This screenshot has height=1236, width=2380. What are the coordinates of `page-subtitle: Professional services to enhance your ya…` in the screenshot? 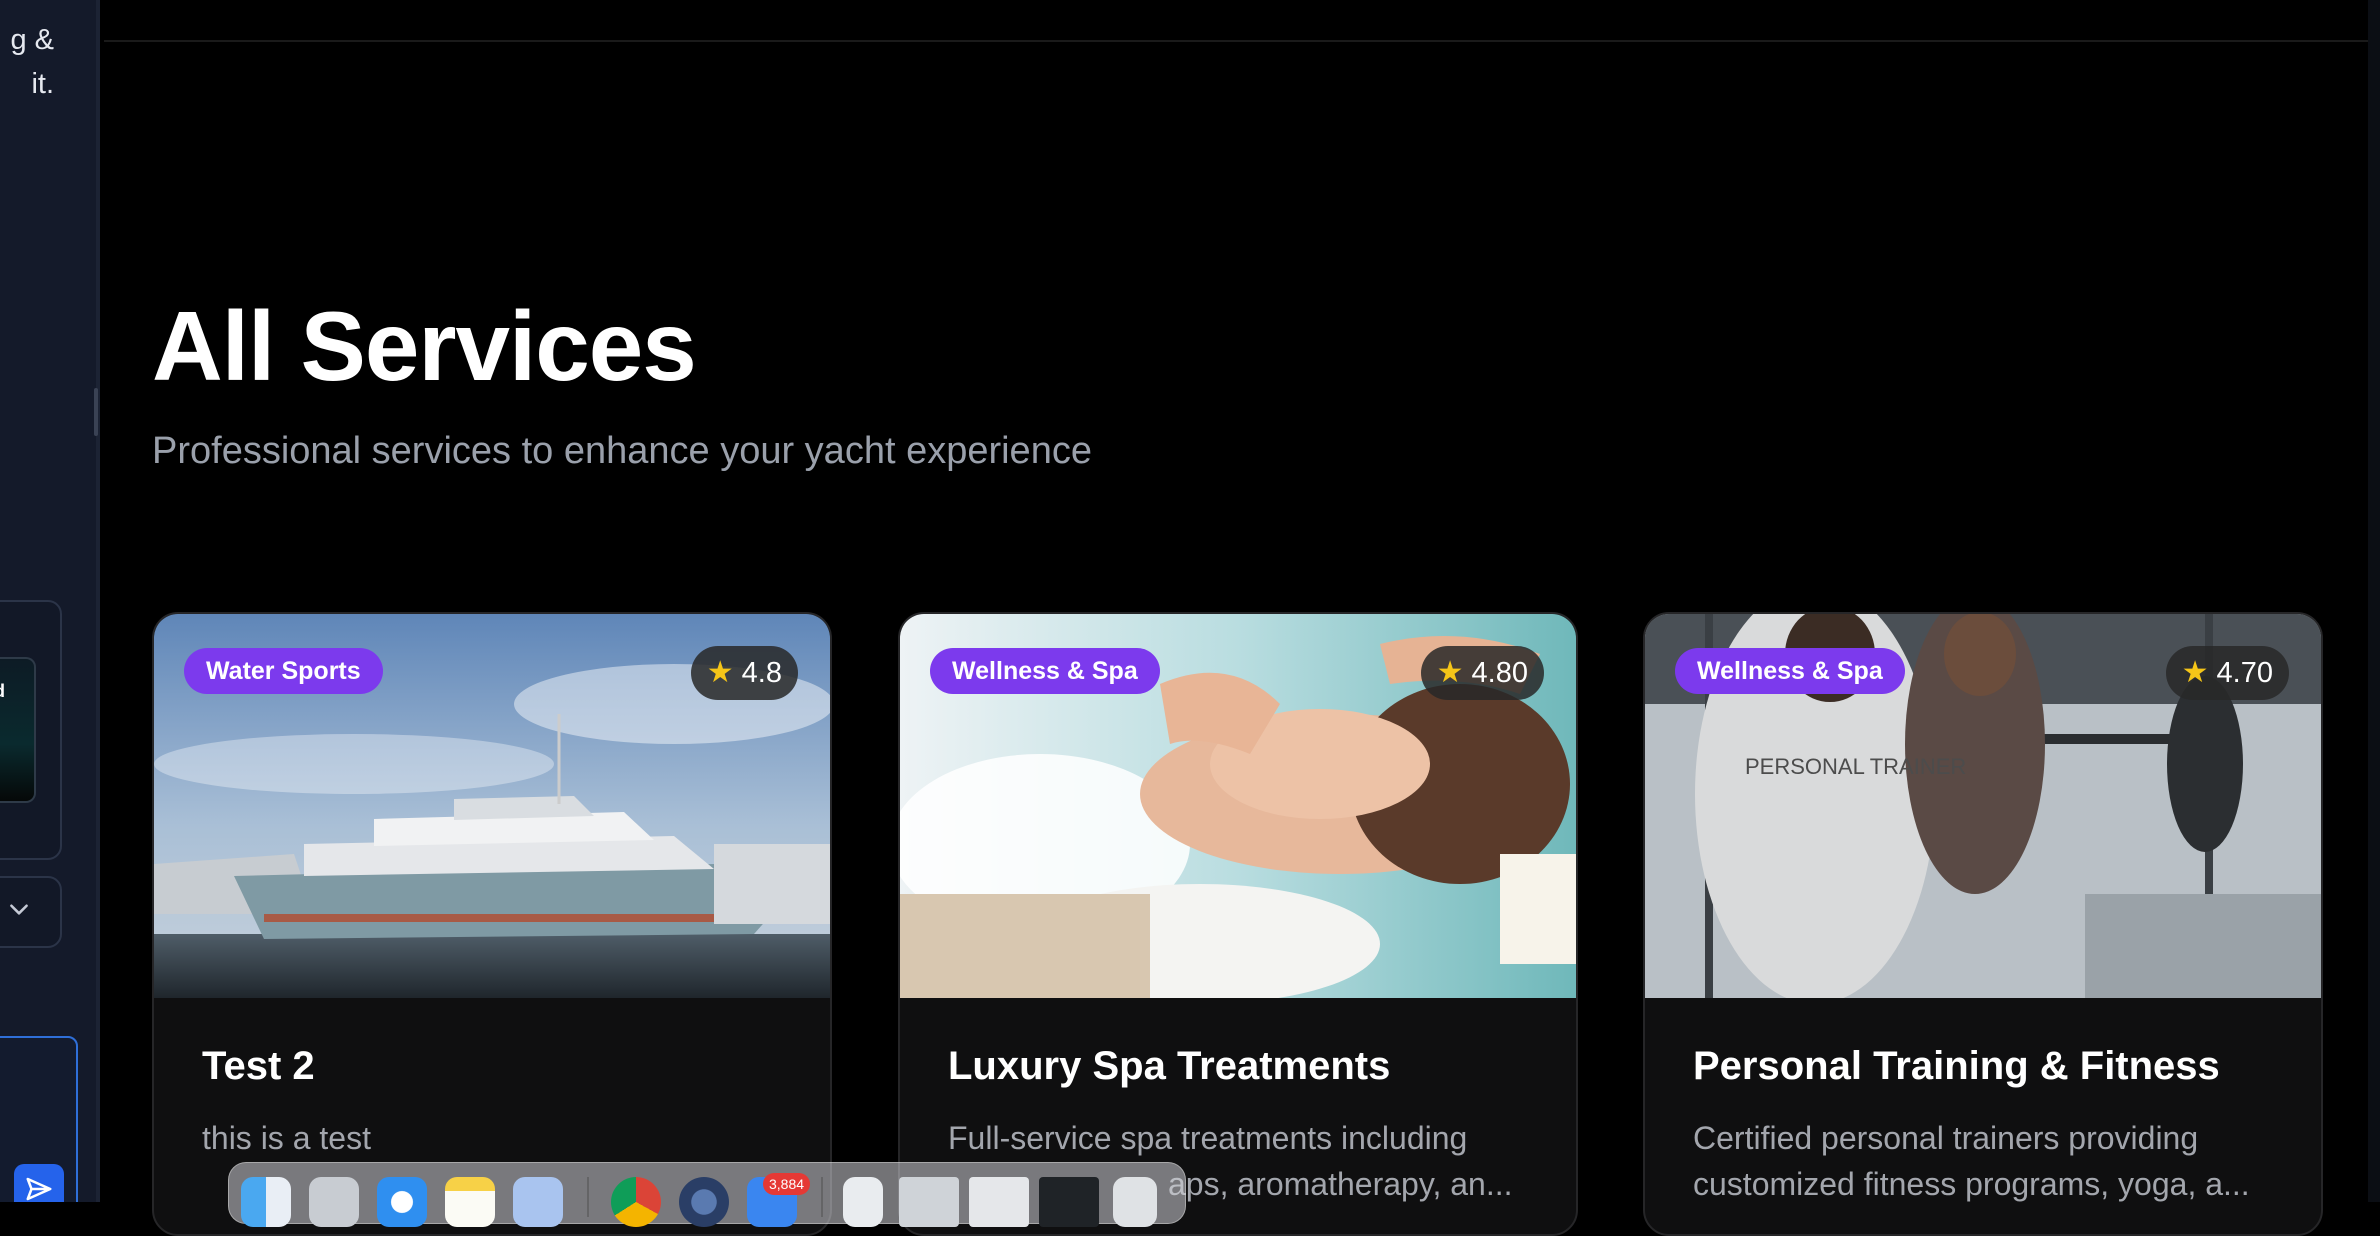 It's located at (622, 451).